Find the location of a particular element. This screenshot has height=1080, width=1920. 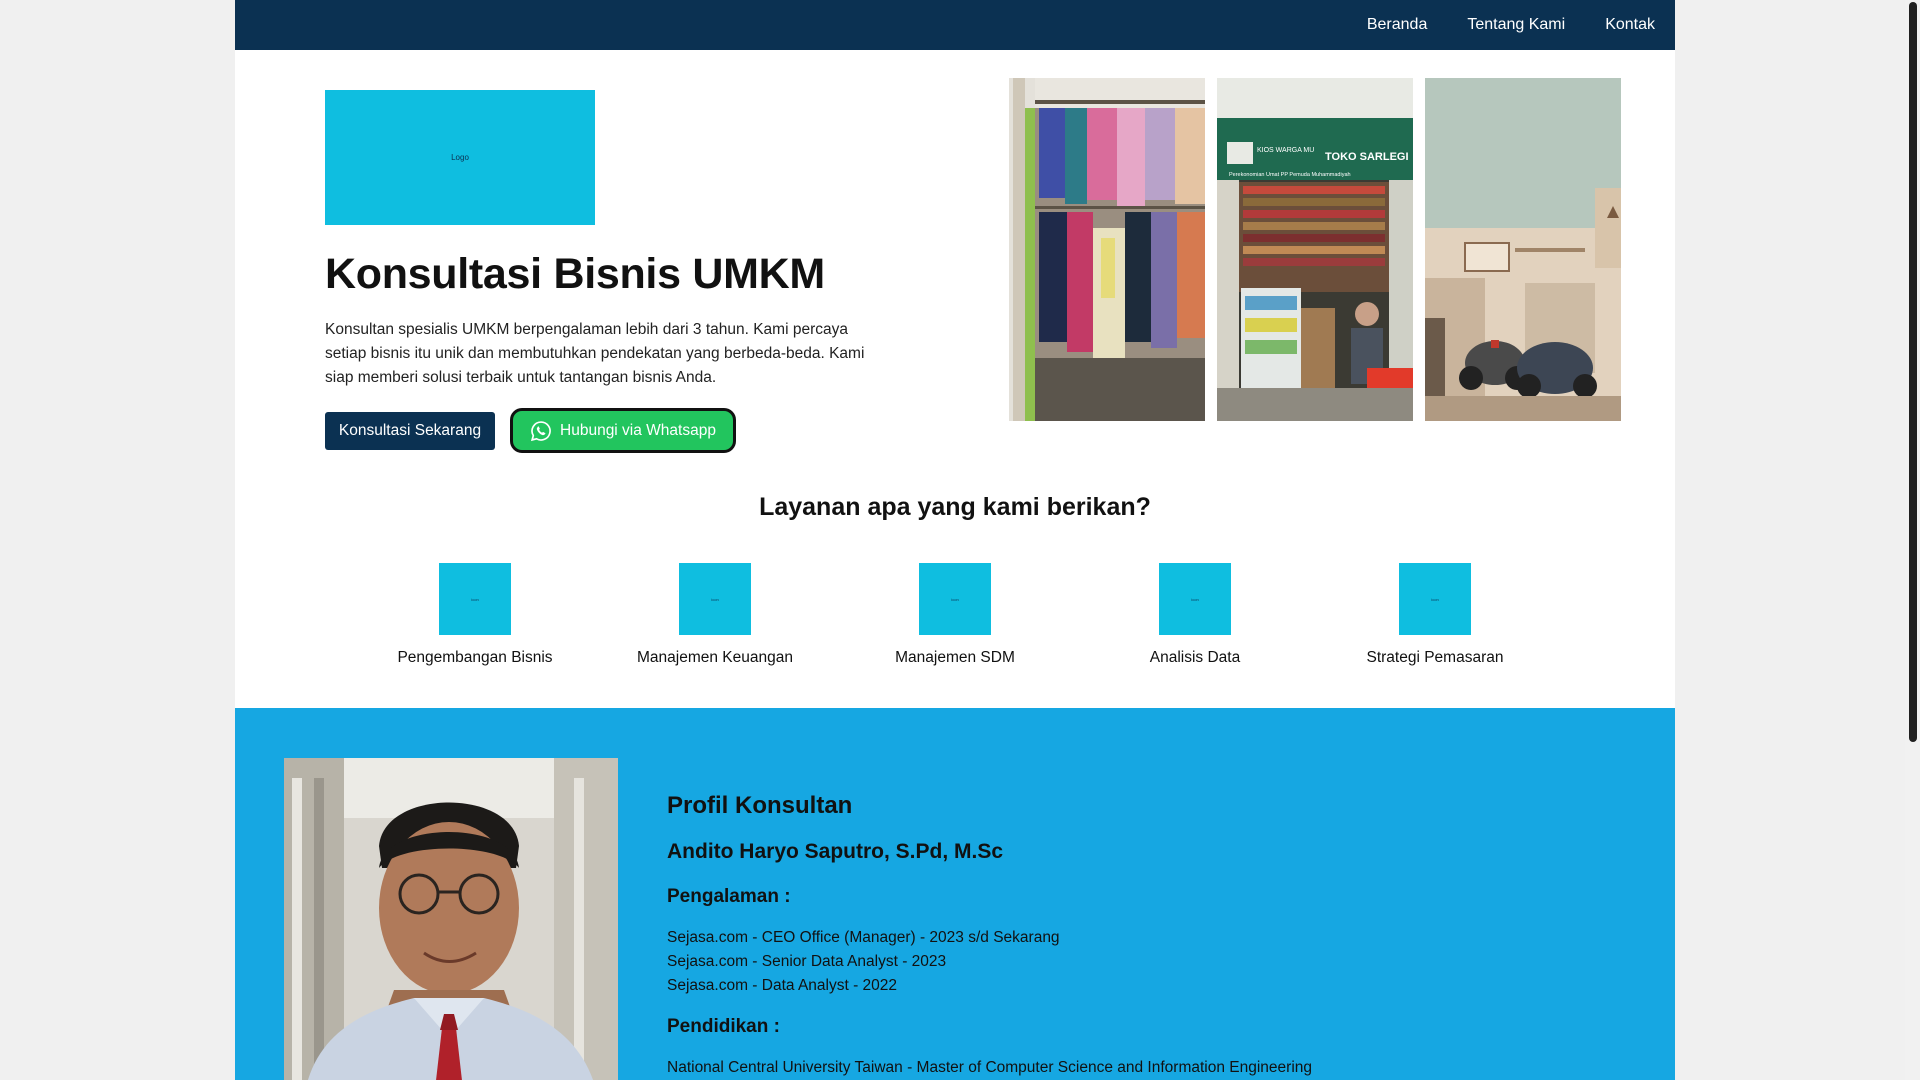

shop-sign-text: TOKO SARLEGI is located at coordinates (1367, 157).